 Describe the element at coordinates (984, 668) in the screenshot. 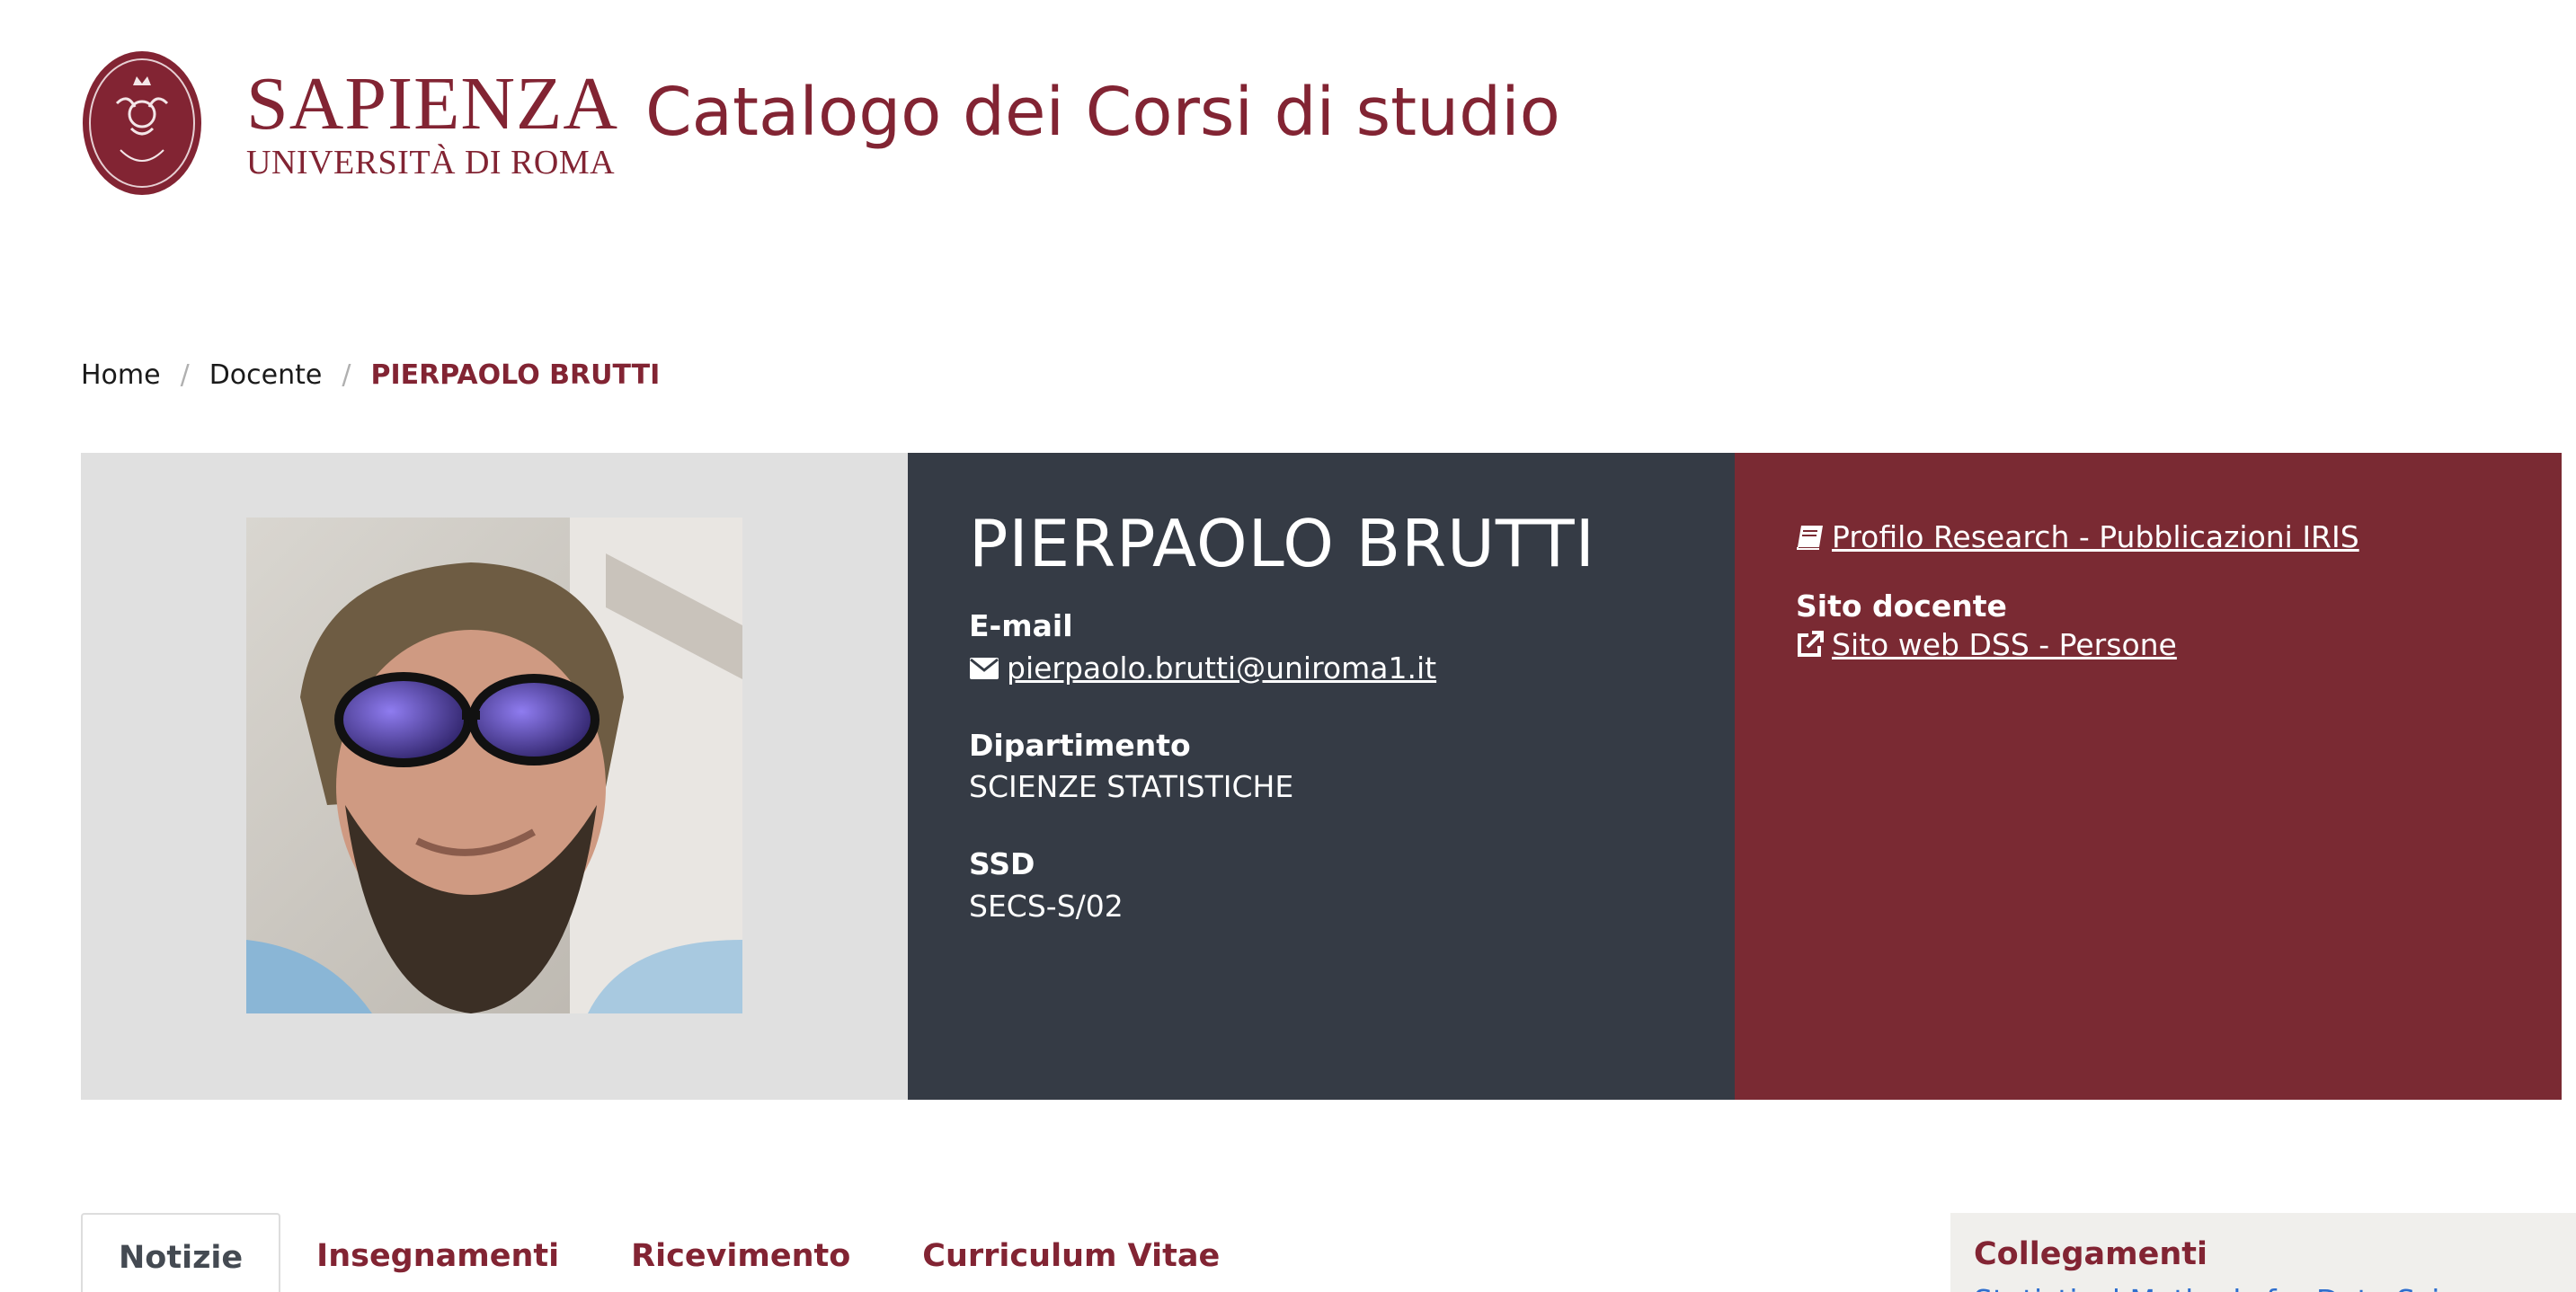

I see `envelope-icon` at that location.